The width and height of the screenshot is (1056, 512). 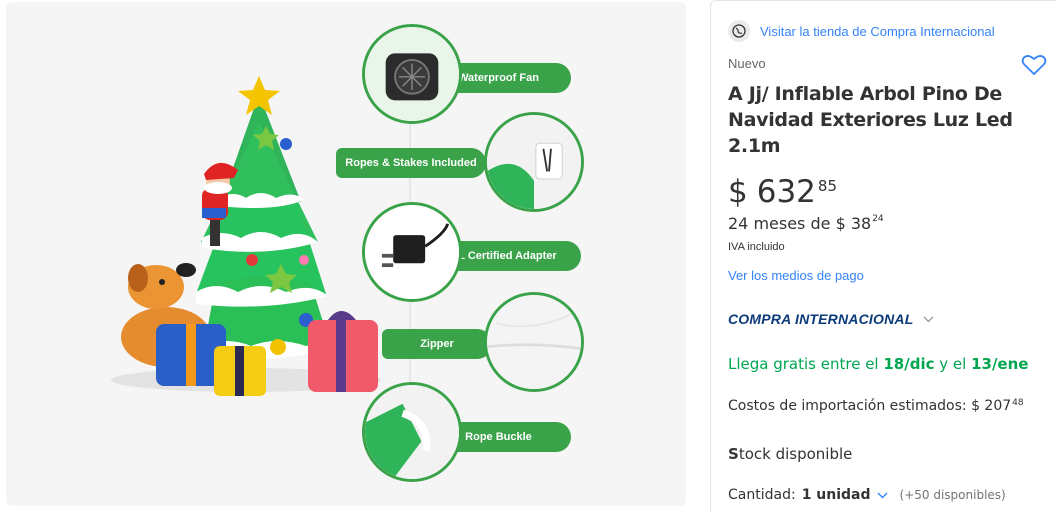 I want to click on feature-label-ropes: Ropes & Stakes Included, so click(x=411, y=163).